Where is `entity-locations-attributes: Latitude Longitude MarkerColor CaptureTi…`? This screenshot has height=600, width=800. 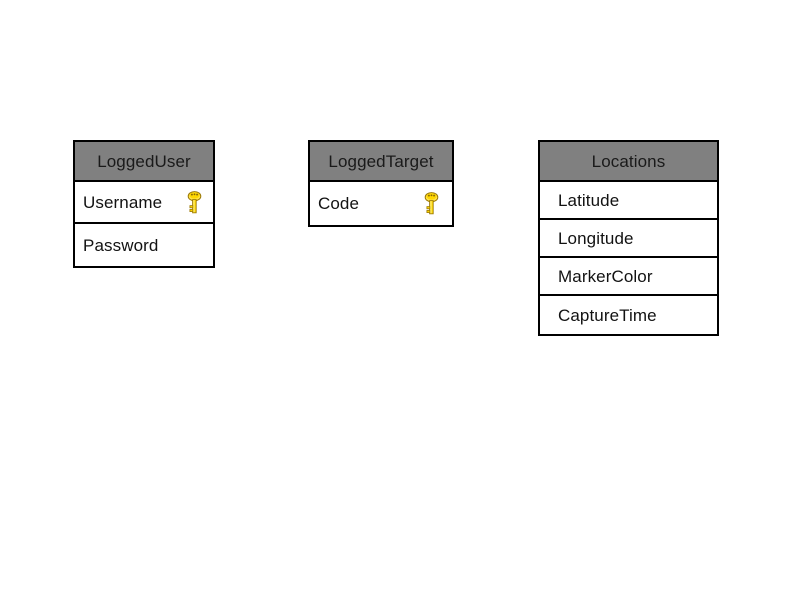
entity-locations-attributes: Latitude Longitude MarkerColor CaptureTi… is located at coordinates (628, 259).